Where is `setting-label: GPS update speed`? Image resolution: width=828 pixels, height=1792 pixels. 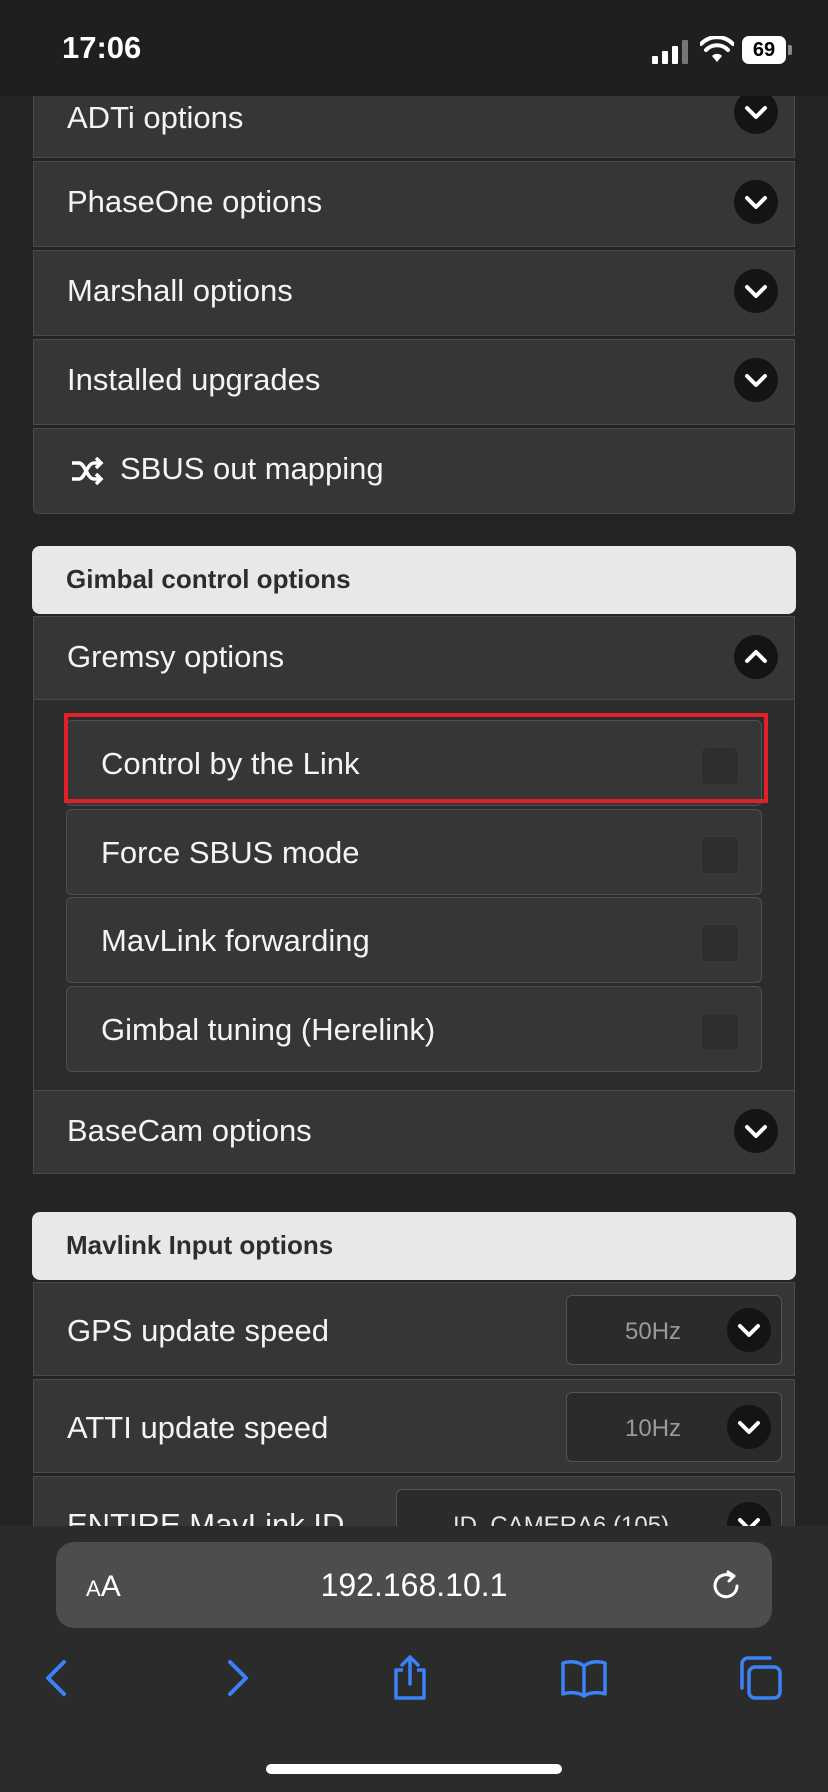
setting-label: GPS update speed is located at coordinates (198, 1330).